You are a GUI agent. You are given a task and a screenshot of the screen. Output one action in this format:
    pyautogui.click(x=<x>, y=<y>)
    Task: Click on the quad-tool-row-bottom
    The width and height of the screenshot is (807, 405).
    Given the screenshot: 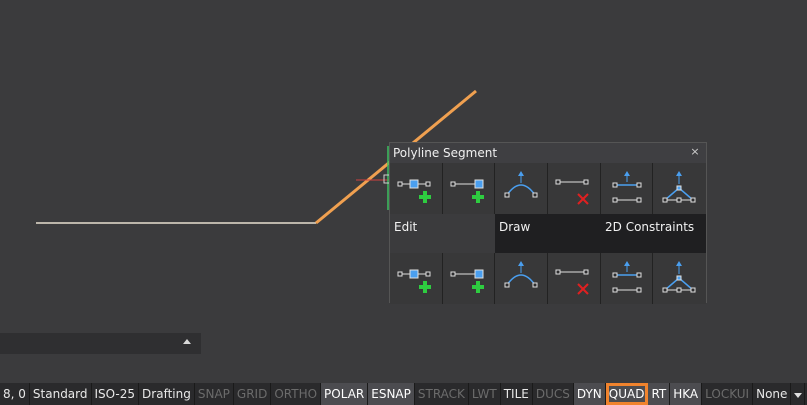 What is the action you would take?
    pyautogui.click(x=548, y=278)
    